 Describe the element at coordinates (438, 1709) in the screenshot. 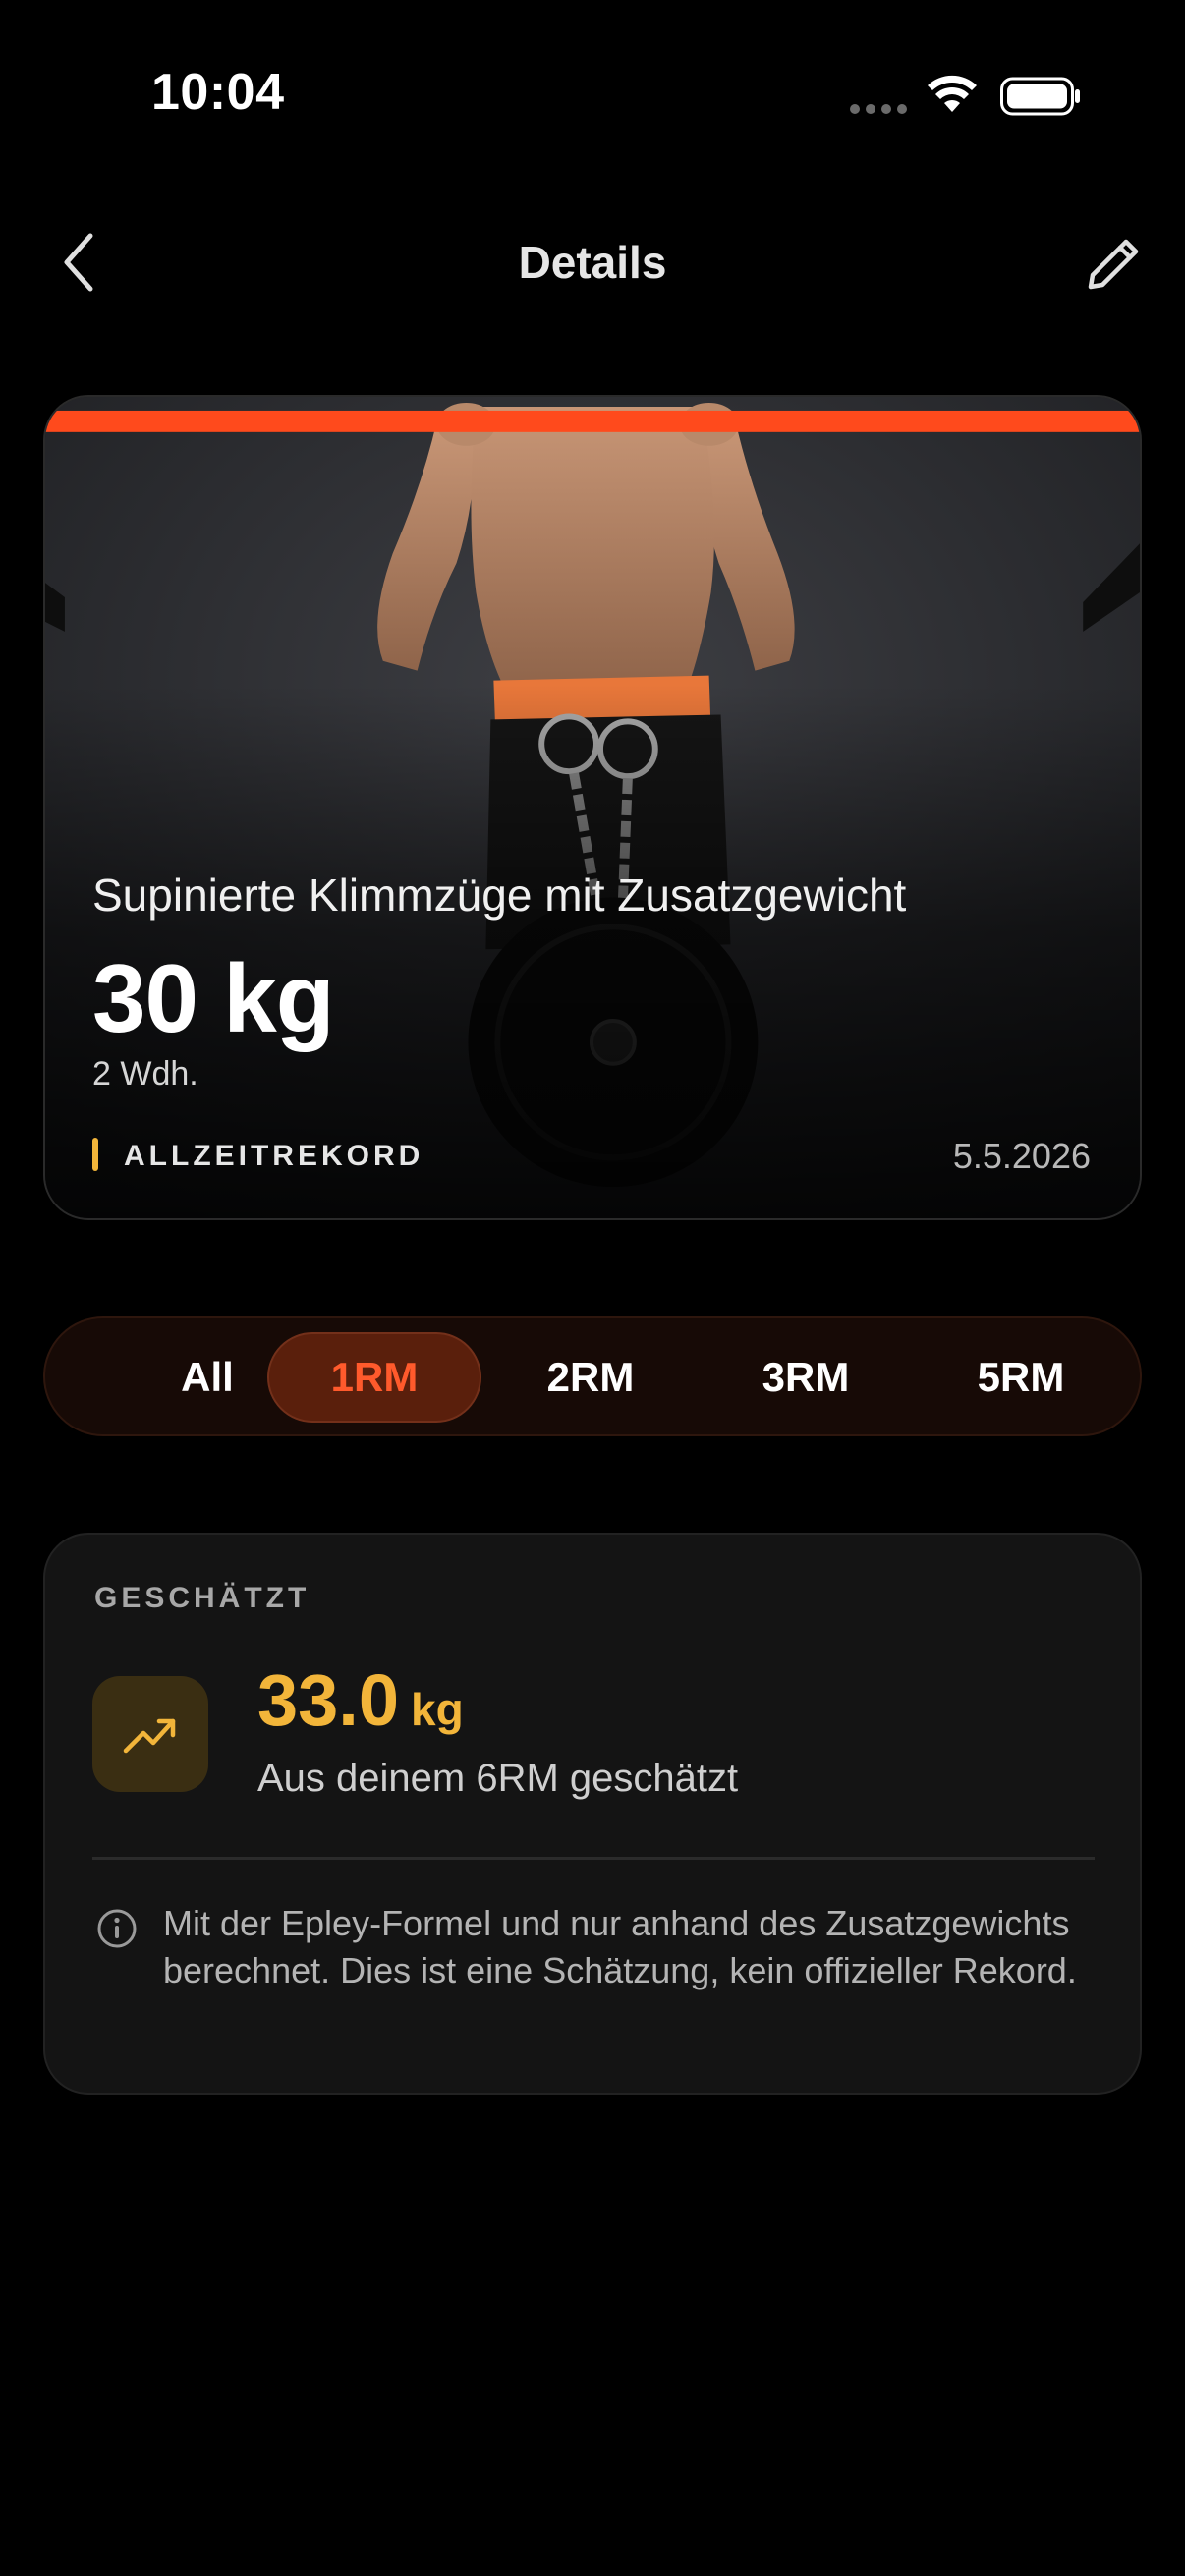

I see `estimate-unit: kg` at that location.